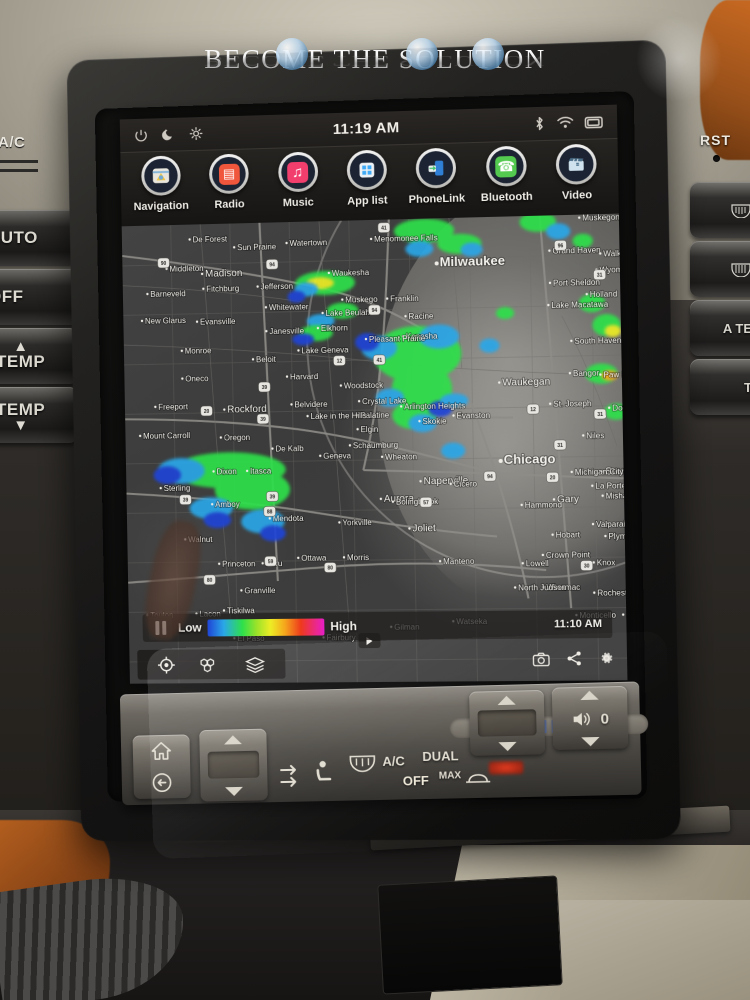 This screenshot has width=750, height=1000. Describe the element at coordinates (166, 664) in the screenshot. I see `locate-icon` at that location.